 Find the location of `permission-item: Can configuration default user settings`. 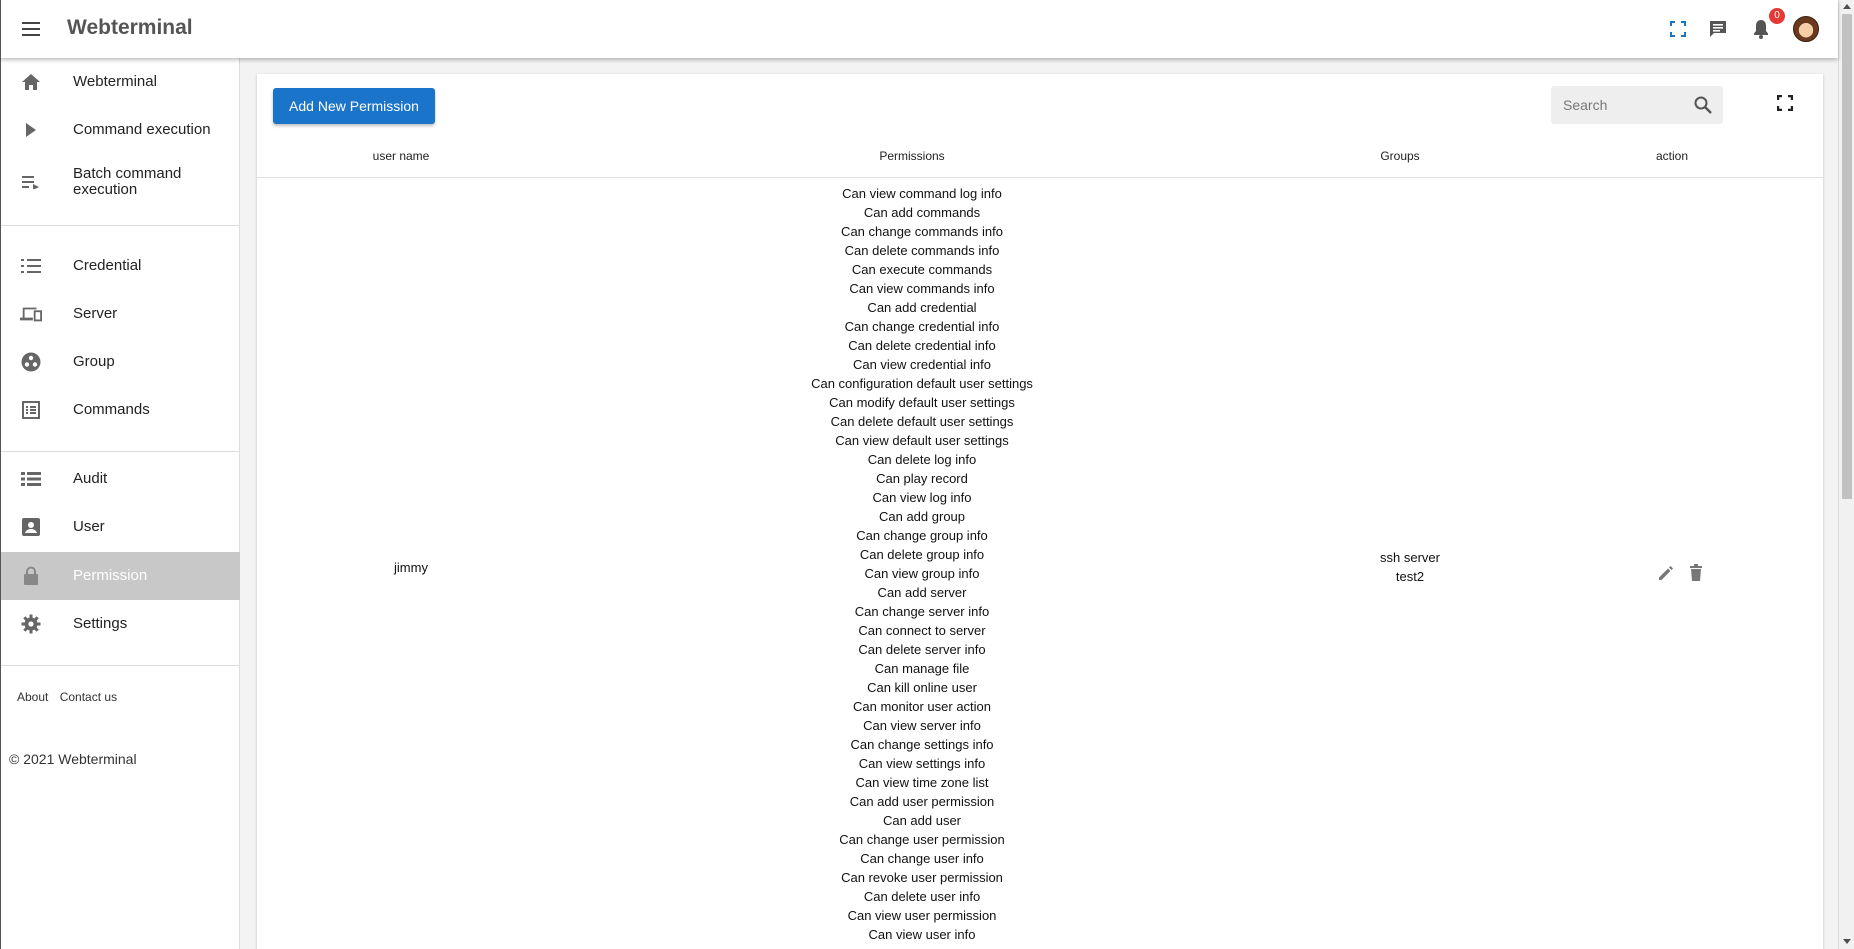

permission-item: Can configuration default user settings is located at coordinates (922, 383).